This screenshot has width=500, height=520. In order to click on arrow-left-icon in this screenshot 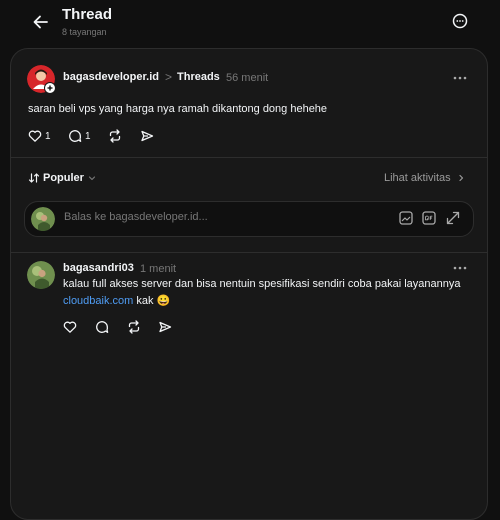, I will do `click(41, 22)`.